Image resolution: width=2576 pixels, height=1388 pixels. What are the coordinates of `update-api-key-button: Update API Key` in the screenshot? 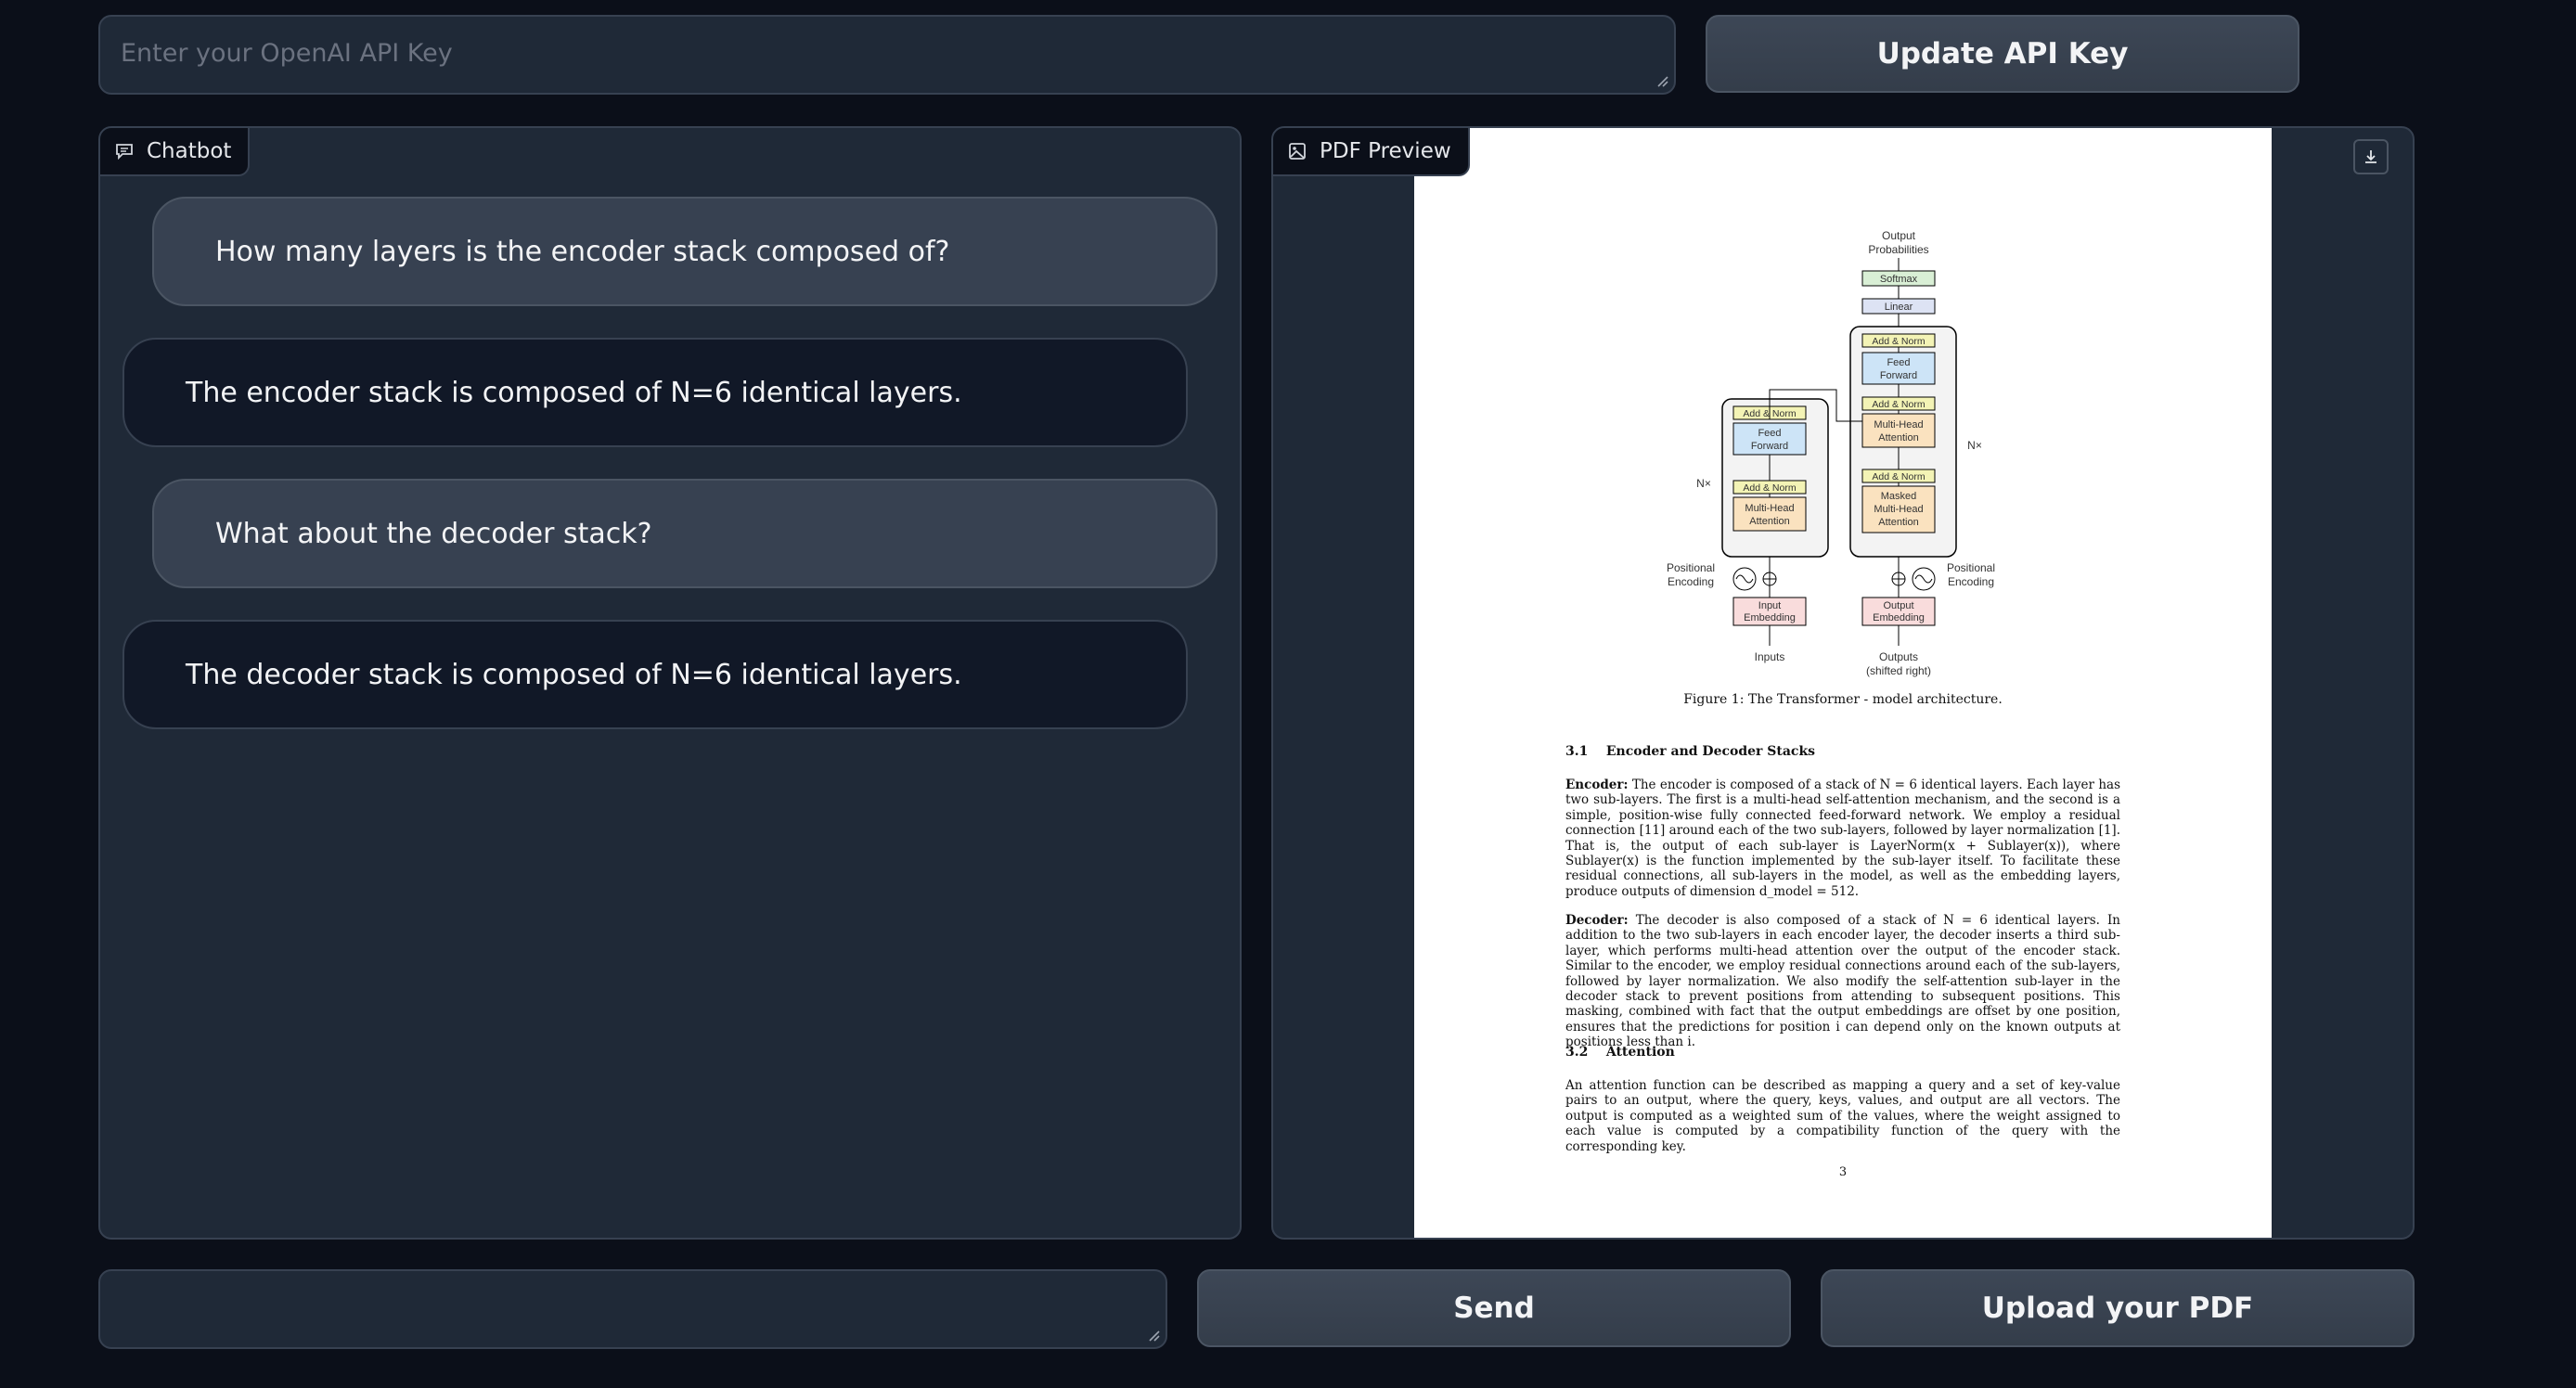 It's located at (2003, 54).